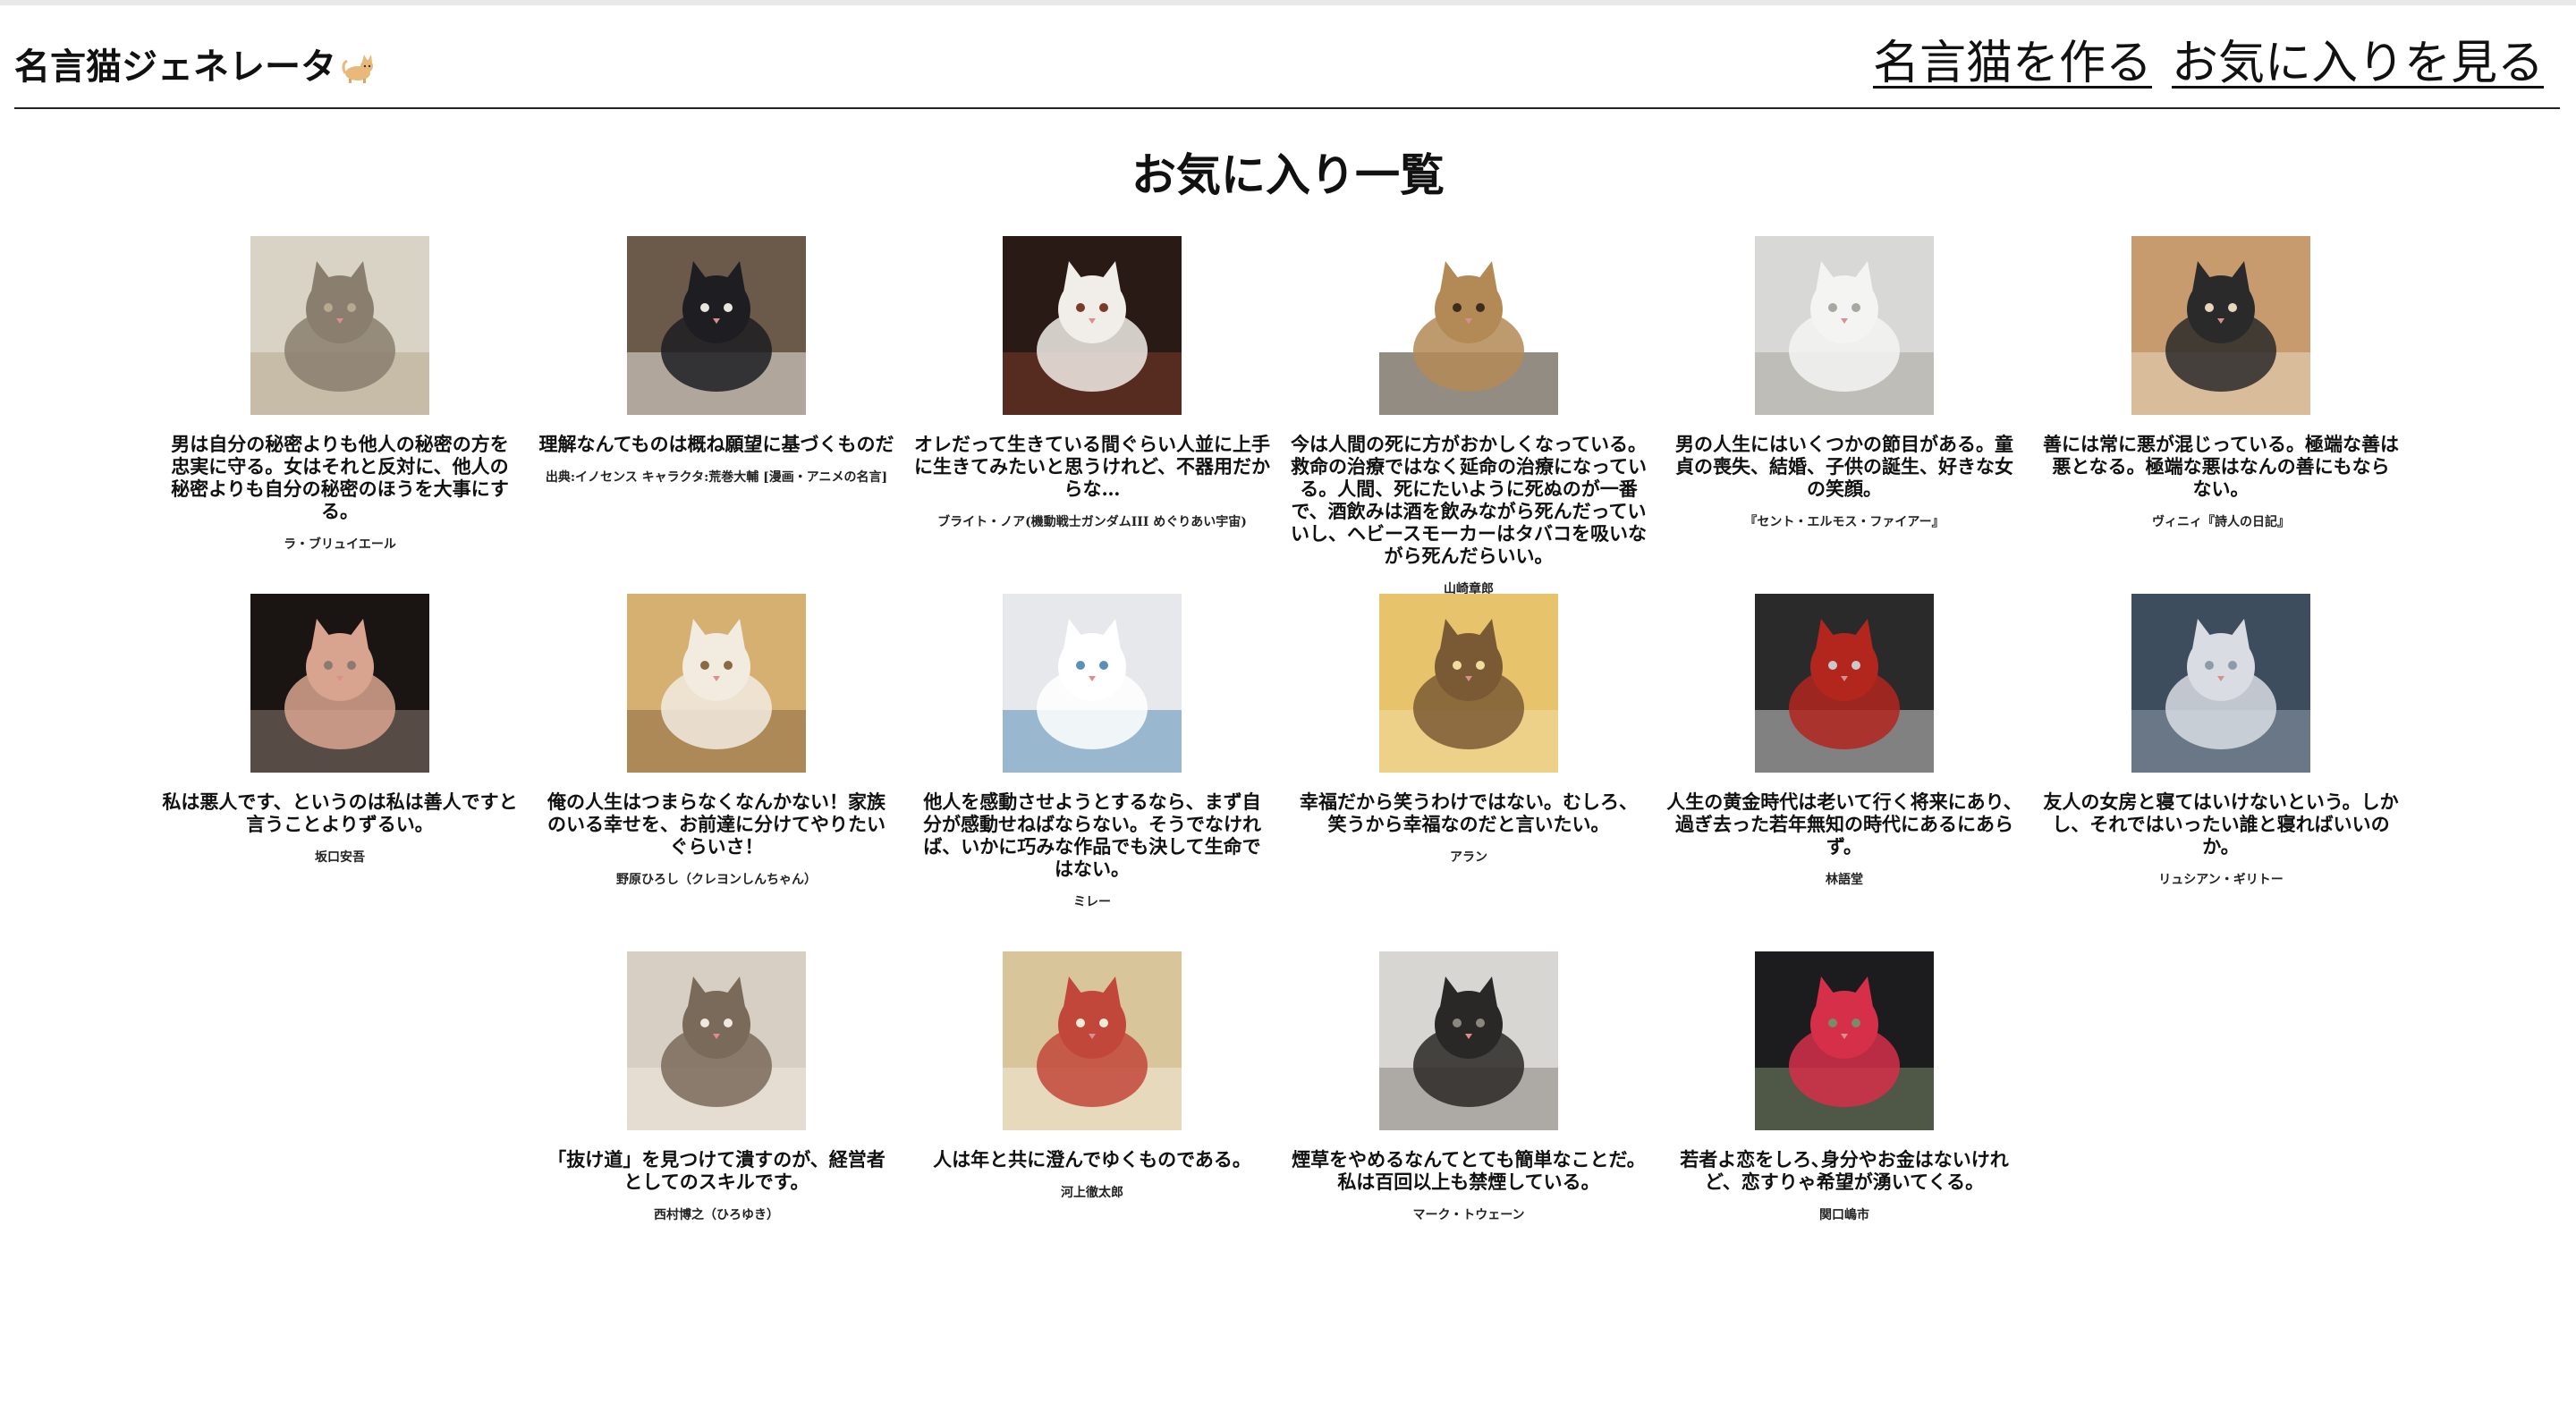  I want to click on quote-source: 西村博之（ひろゆき）, so click(716, 1215).